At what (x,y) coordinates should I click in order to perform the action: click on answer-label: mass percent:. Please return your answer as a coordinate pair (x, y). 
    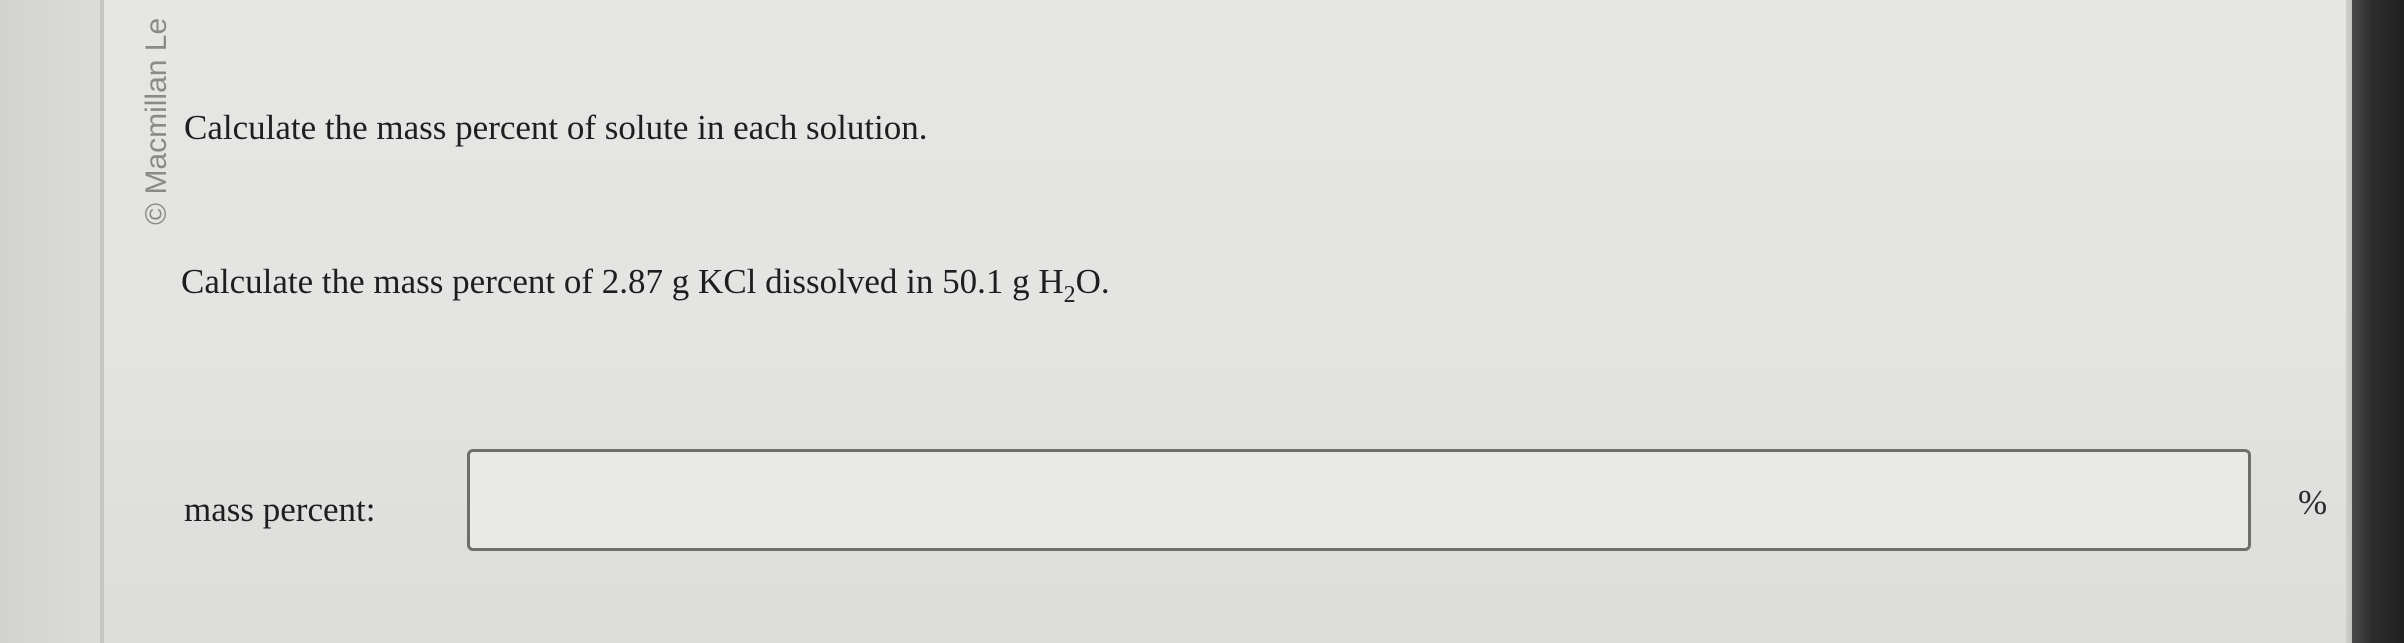
    Looking at the image, I should click on (280, 509).